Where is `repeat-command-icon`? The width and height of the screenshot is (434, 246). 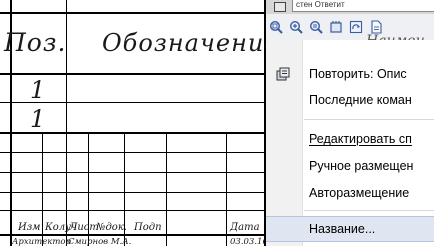 repeat-command-icon is located at coordinates (283, 74).